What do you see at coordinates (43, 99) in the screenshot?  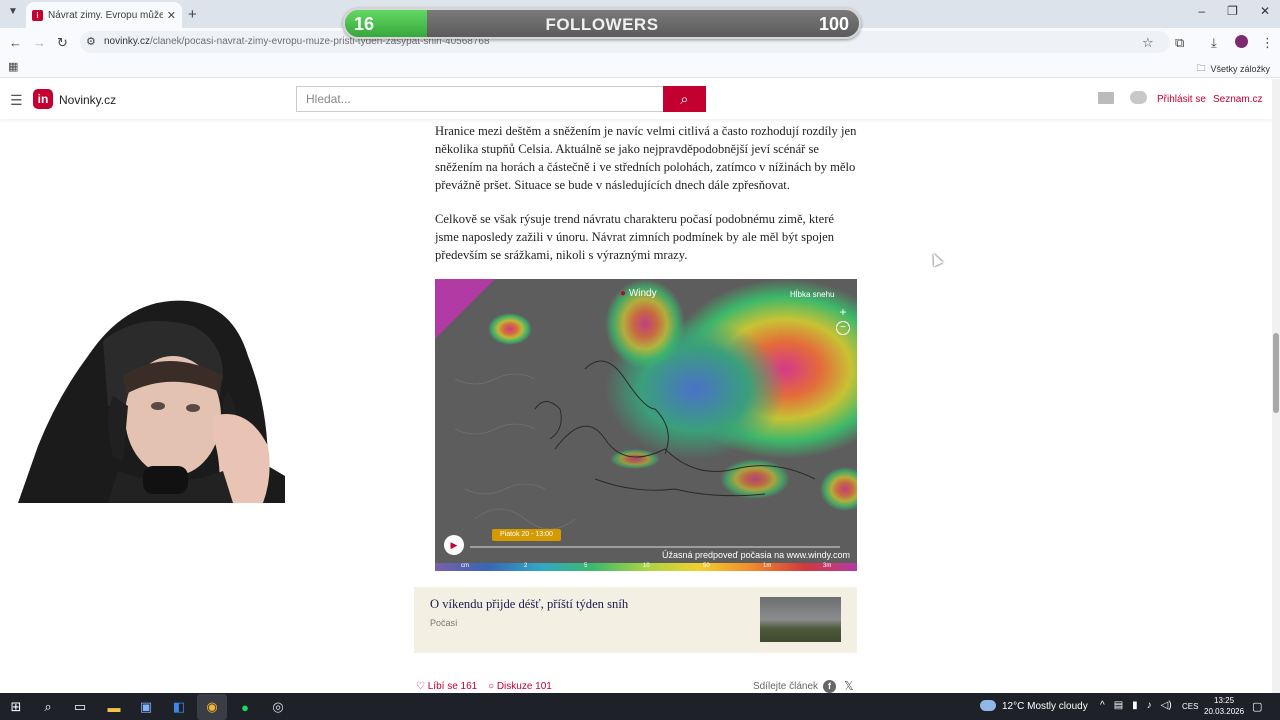 I see `novinky-logo: in` at bounding box center [43, 99].